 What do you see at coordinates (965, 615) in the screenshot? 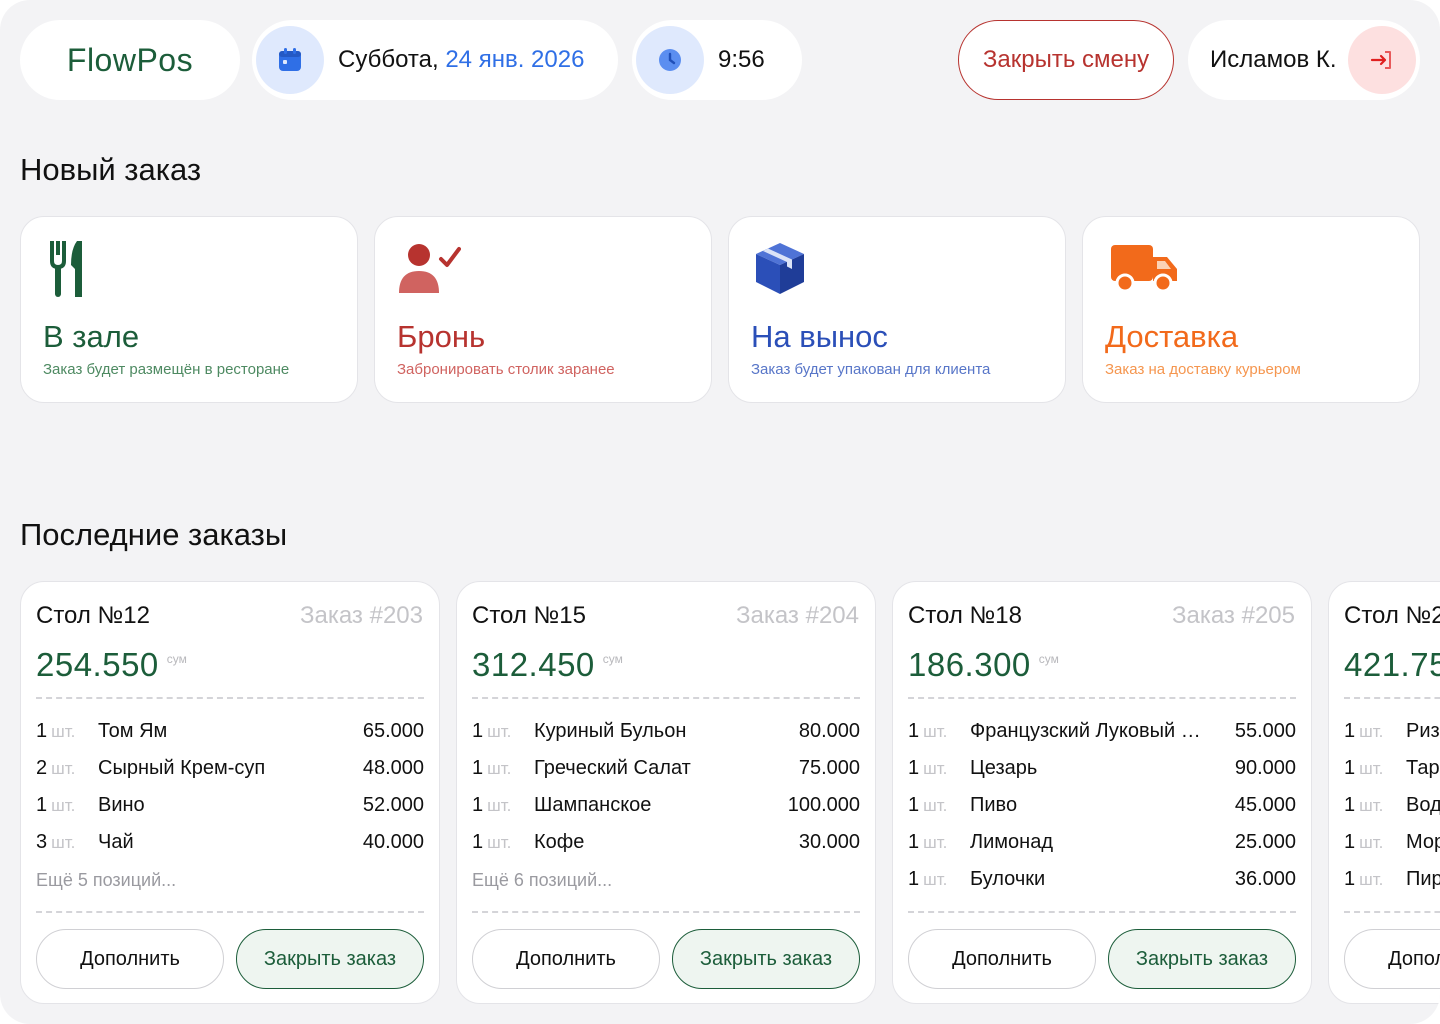
I see `table-label: Стол №18` at bounding box center [965, 615].